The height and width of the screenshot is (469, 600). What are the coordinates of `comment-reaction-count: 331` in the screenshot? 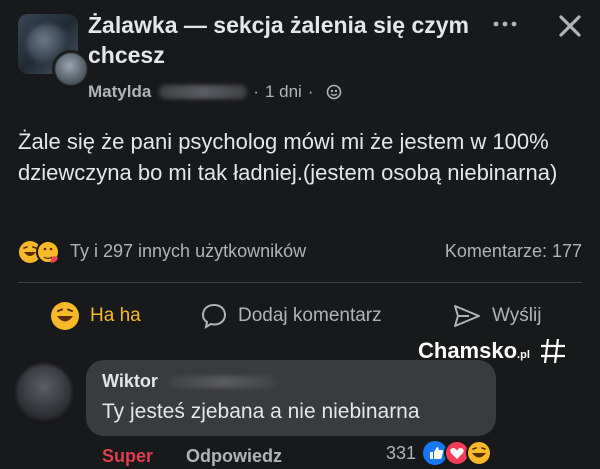 It's located at (401, 452).